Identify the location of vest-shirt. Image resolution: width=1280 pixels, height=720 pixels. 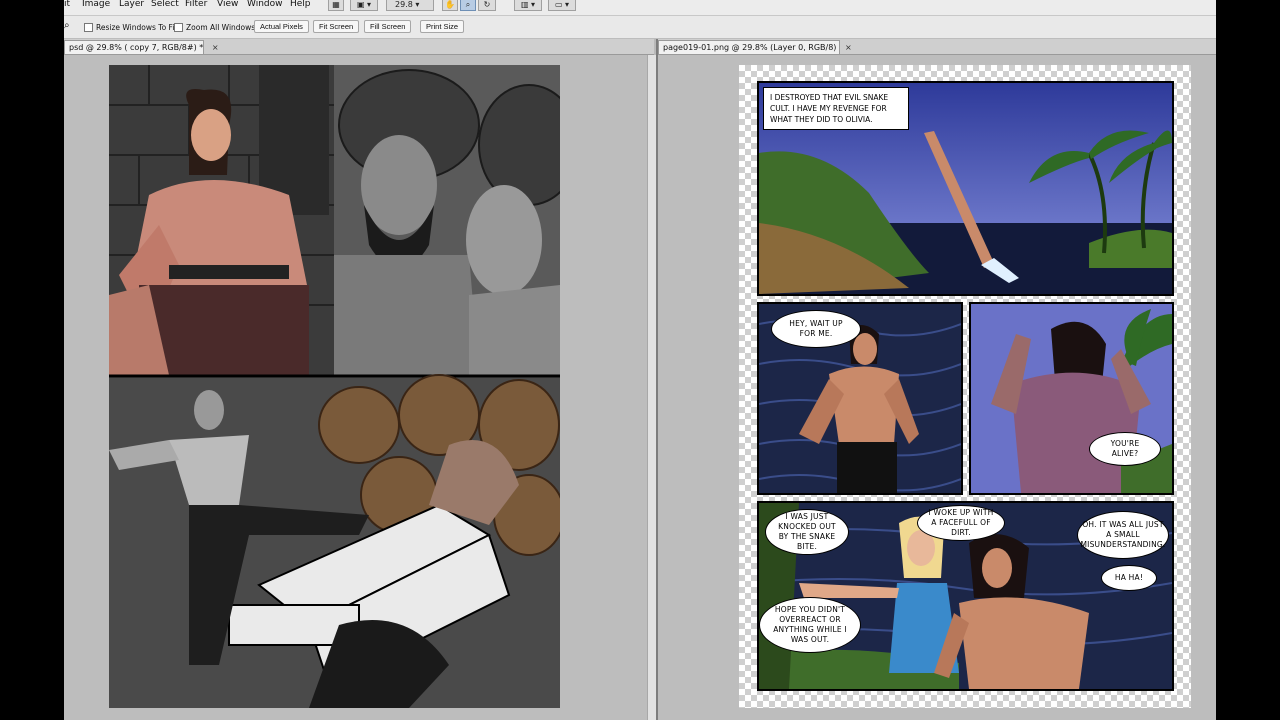
(406, 315).